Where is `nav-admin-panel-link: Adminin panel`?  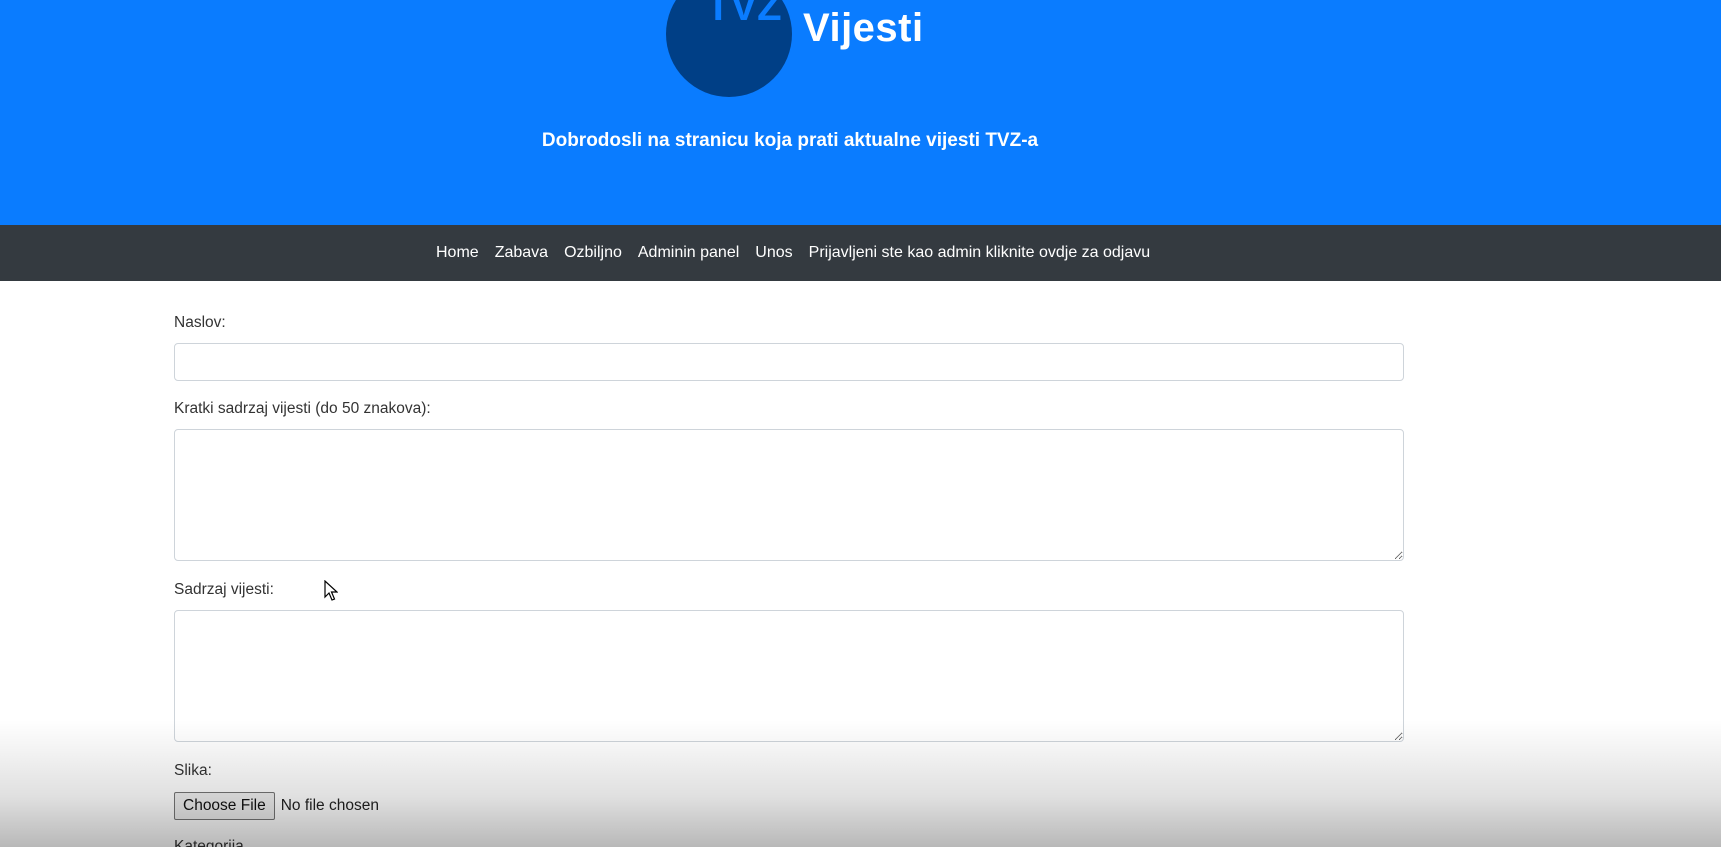 nav-admin-panel-link: Adminin panel is located at coordinates (688, 253).